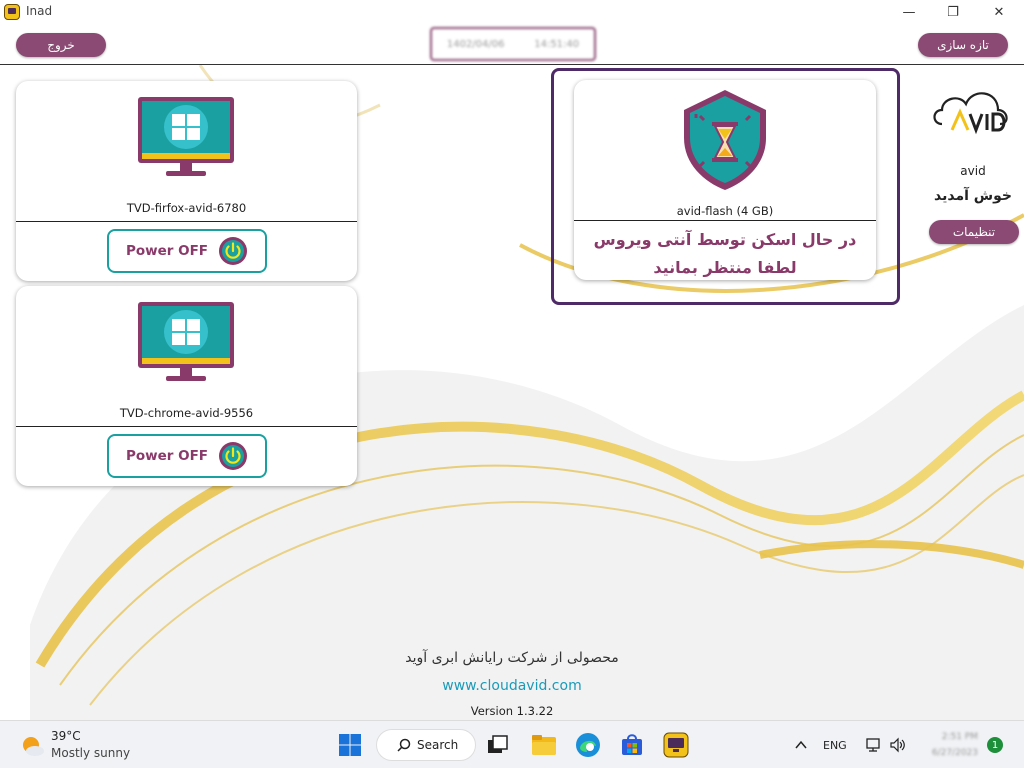 The height and width of the screenshot is (768, 1024). What do you see at coordinates (186, 208) in the screenshot?
I see `vm-name: TVD-firfox-avid-6780` at bounding box center [186, 208].